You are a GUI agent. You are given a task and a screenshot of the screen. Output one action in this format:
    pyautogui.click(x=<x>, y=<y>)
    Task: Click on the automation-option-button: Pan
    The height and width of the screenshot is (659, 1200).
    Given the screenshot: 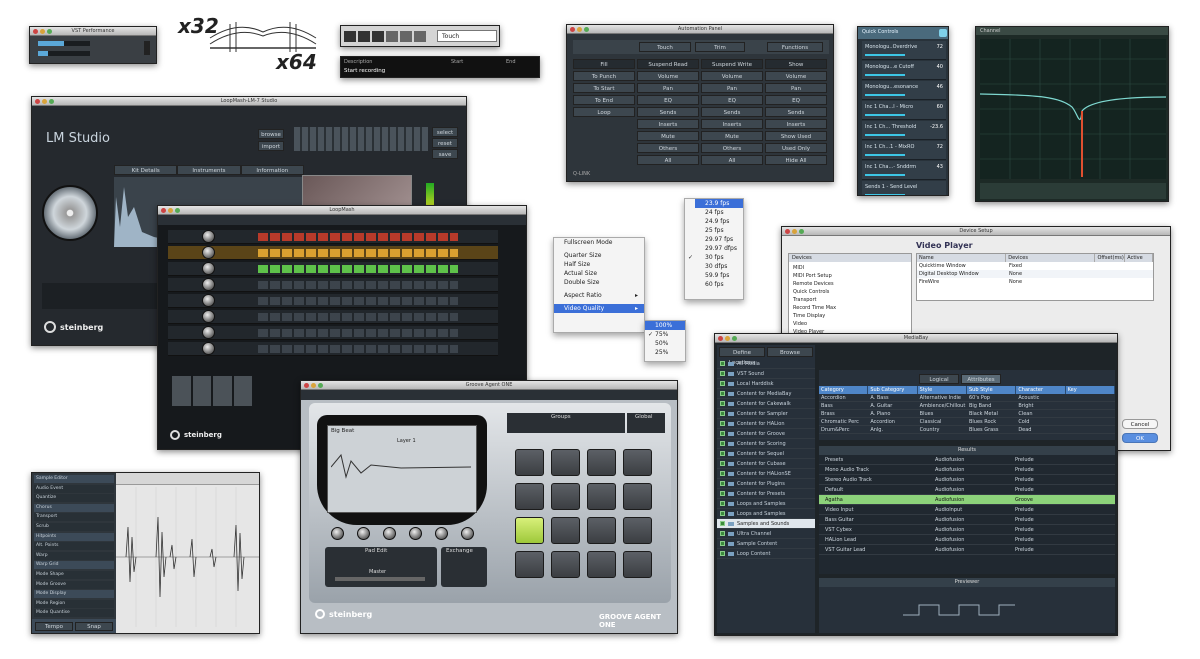 What is the action you would take?
    pyautogui.click(x=796, y=88)
    